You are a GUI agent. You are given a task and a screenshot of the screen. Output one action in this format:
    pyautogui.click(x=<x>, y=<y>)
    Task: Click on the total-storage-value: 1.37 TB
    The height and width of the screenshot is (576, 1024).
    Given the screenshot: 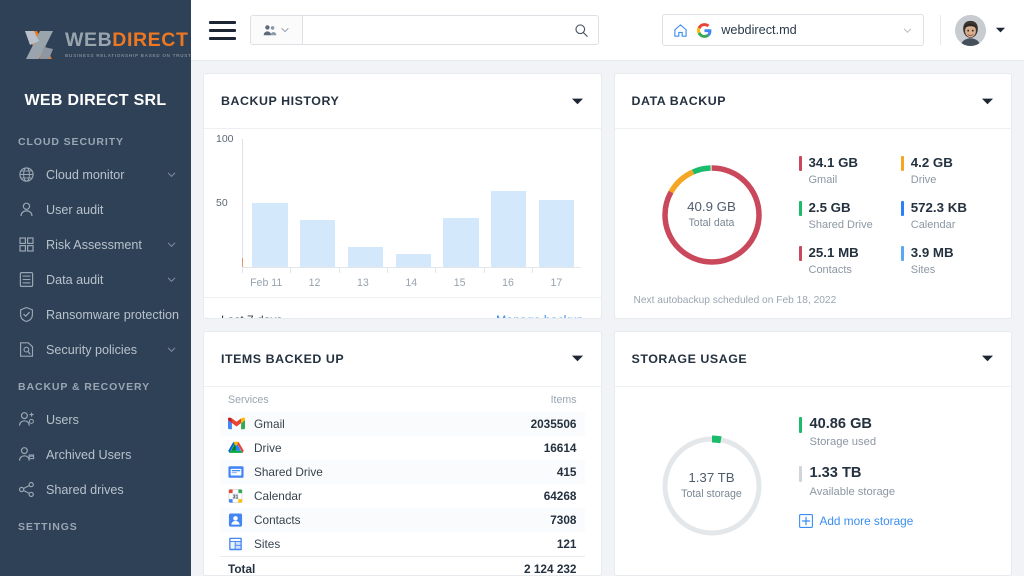 What is the action you would take?
    pyautogui.click(x=711, y=477)
    